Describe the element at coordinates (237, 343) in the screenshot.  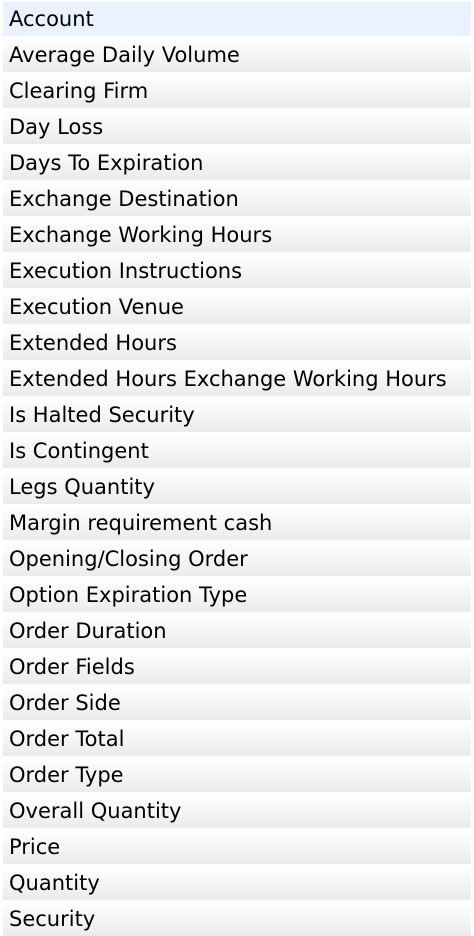
I see `list-item-extended-hours: Extended Hours` at that location.